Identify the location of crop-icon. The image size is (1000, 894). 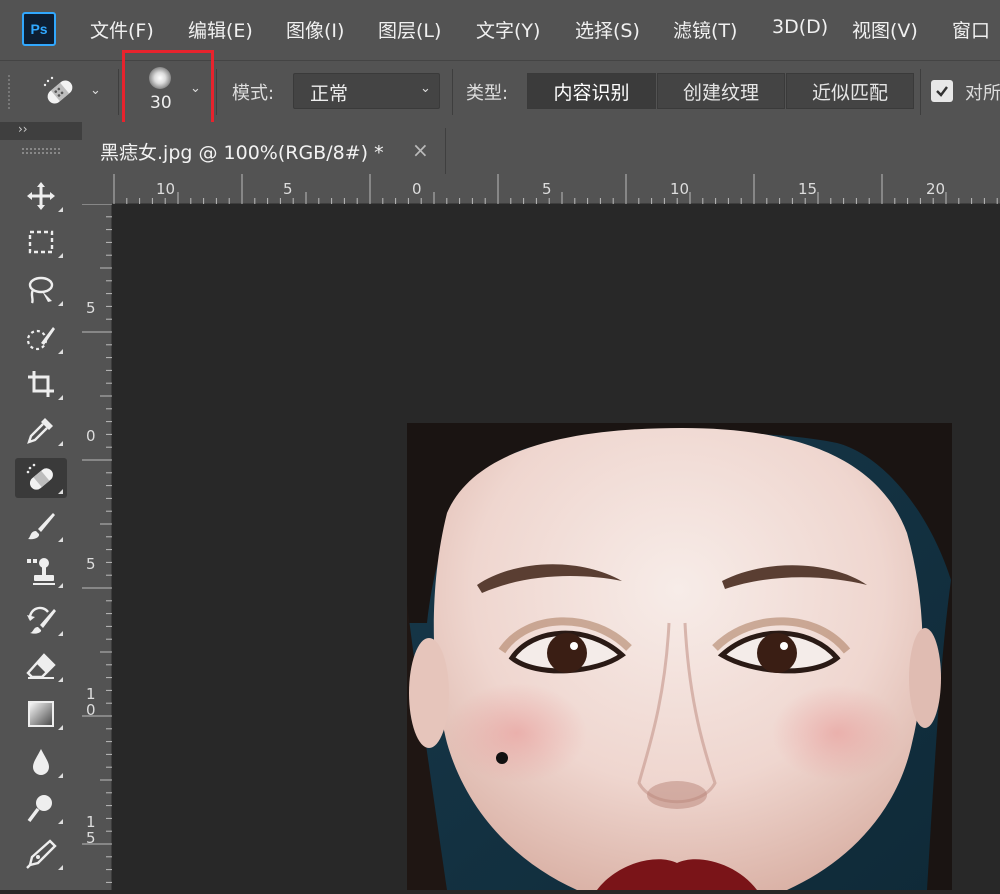
(41, 384).